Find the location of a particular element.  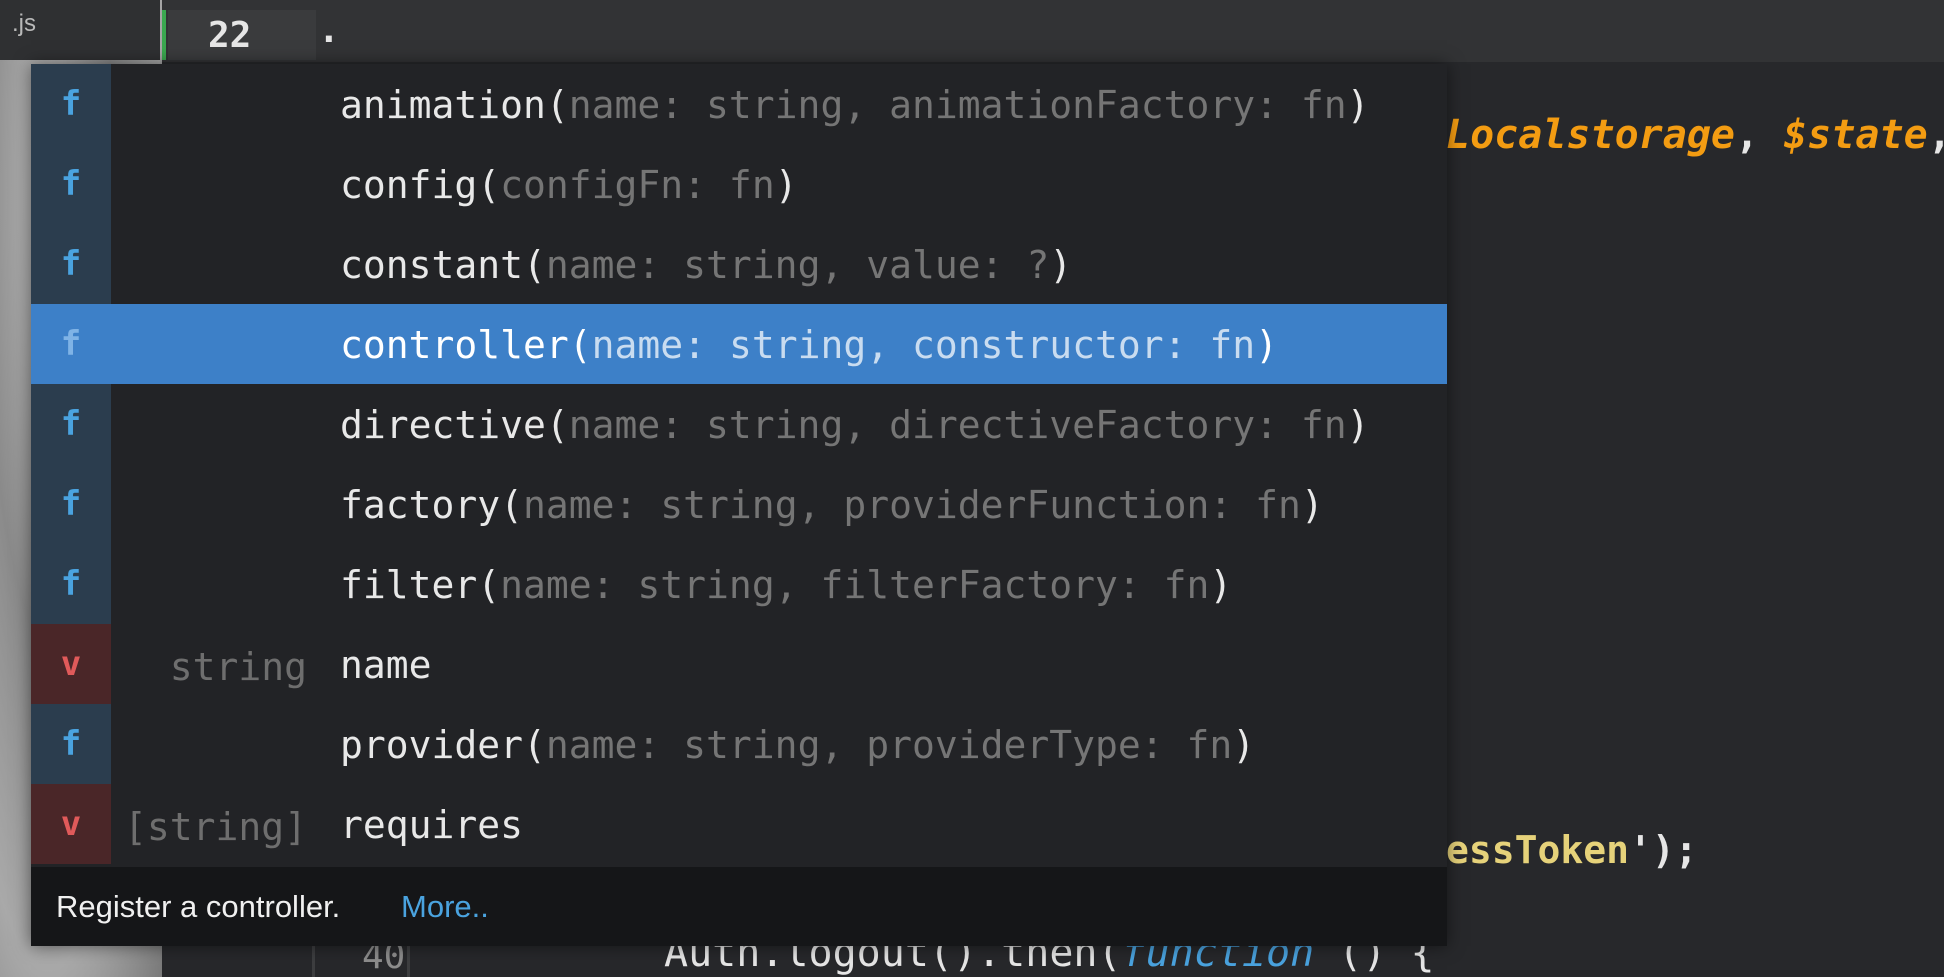

file-tab-name: .js is located at coordinates (24, 23).